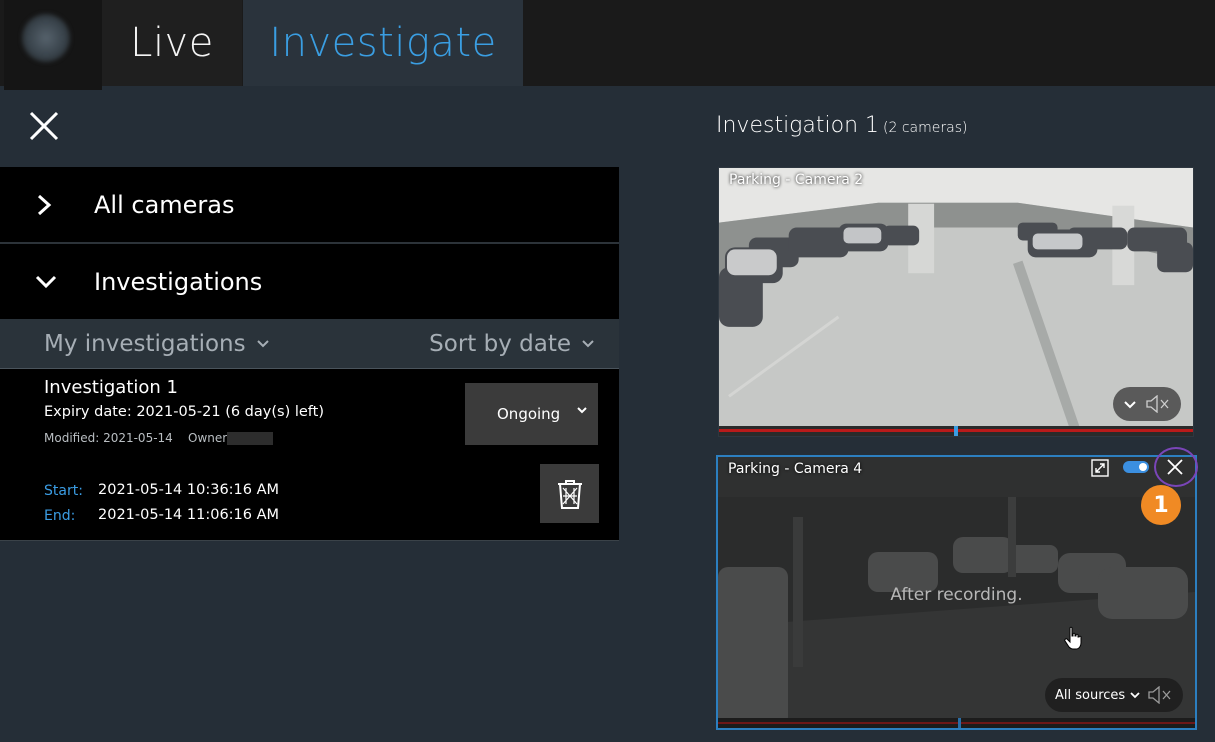 This screenshot has width=1215, height=742. I want to click on investigation-header: Investigation 1 (2 cameras), so click(841, 125).